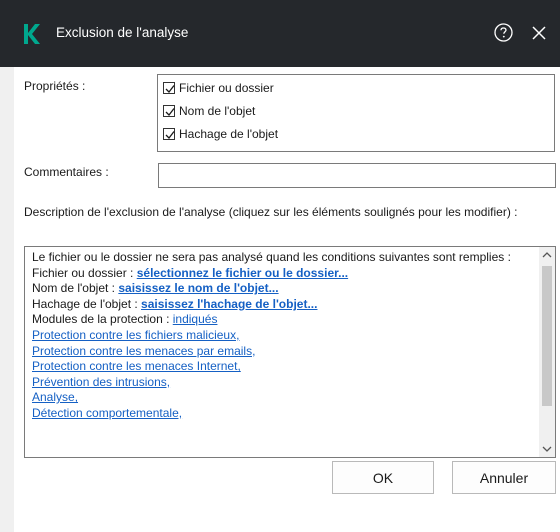 The image size is (560, 532). I want to click on checkbox-object-hash: Hachage de l'objet, so click(220, 134).